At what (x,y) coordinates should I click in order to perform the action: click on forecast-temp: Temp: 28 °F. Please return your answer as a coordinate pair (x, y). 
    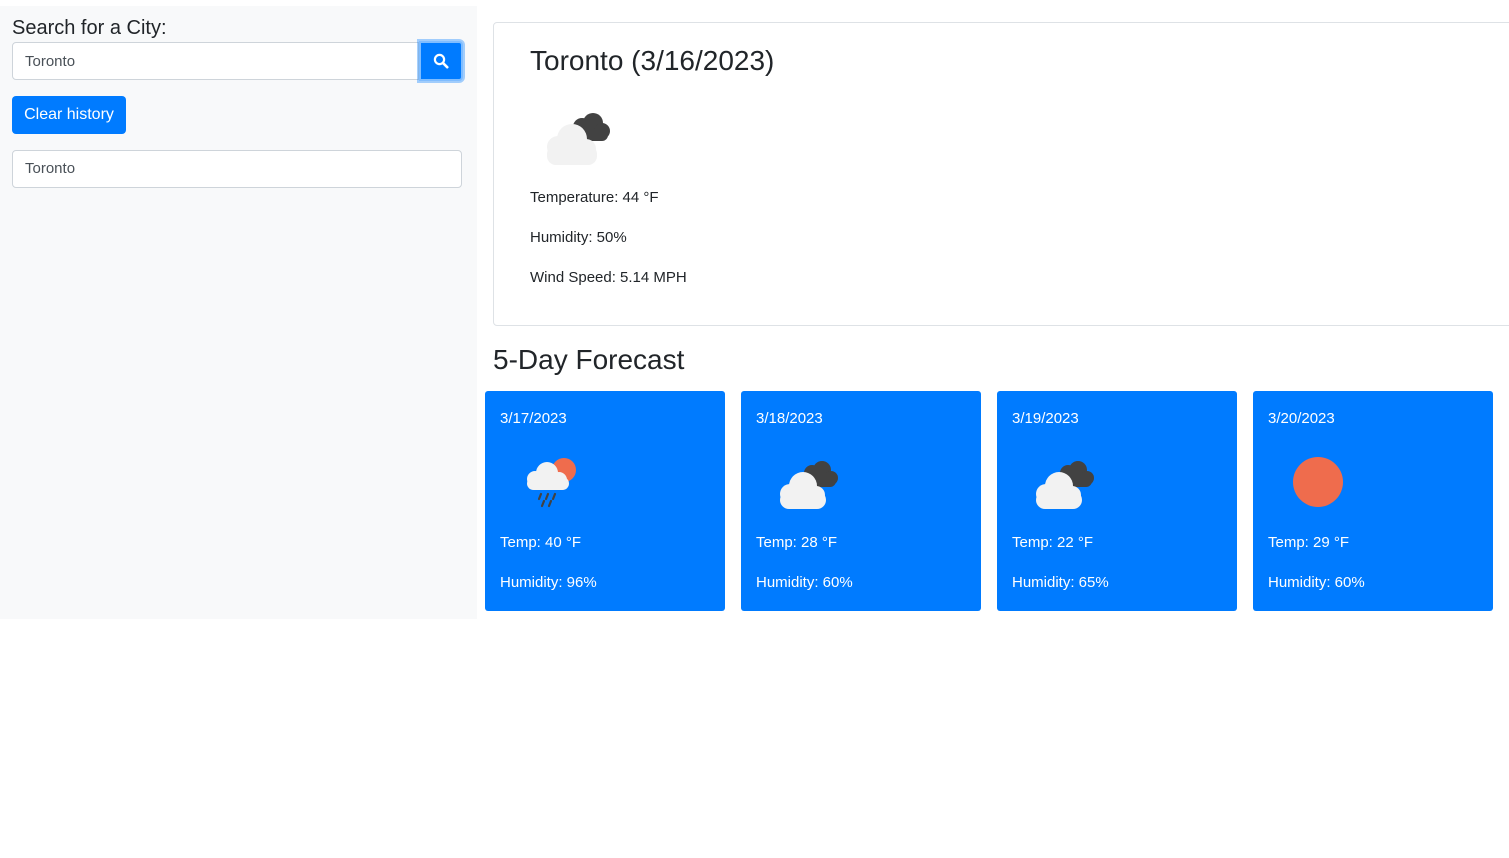
    Looking at the image, I should click on (797, 542).